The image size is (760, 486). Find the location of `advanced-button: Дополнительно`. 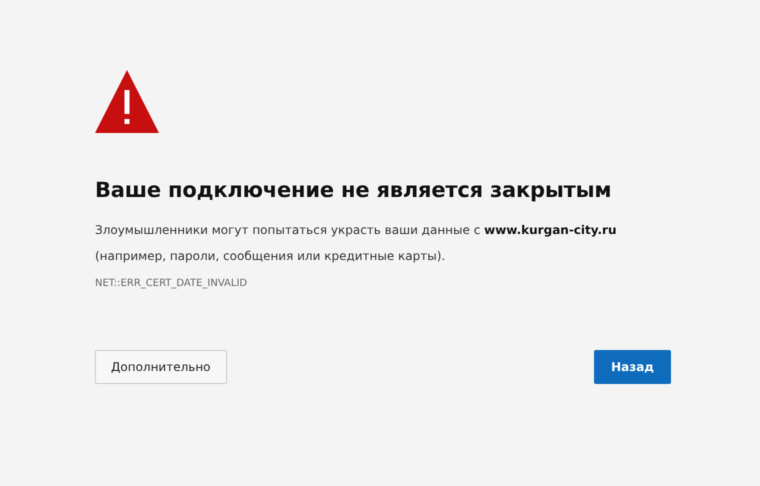

advanced-button: Дополнительно is located at coordinates (161, 367).